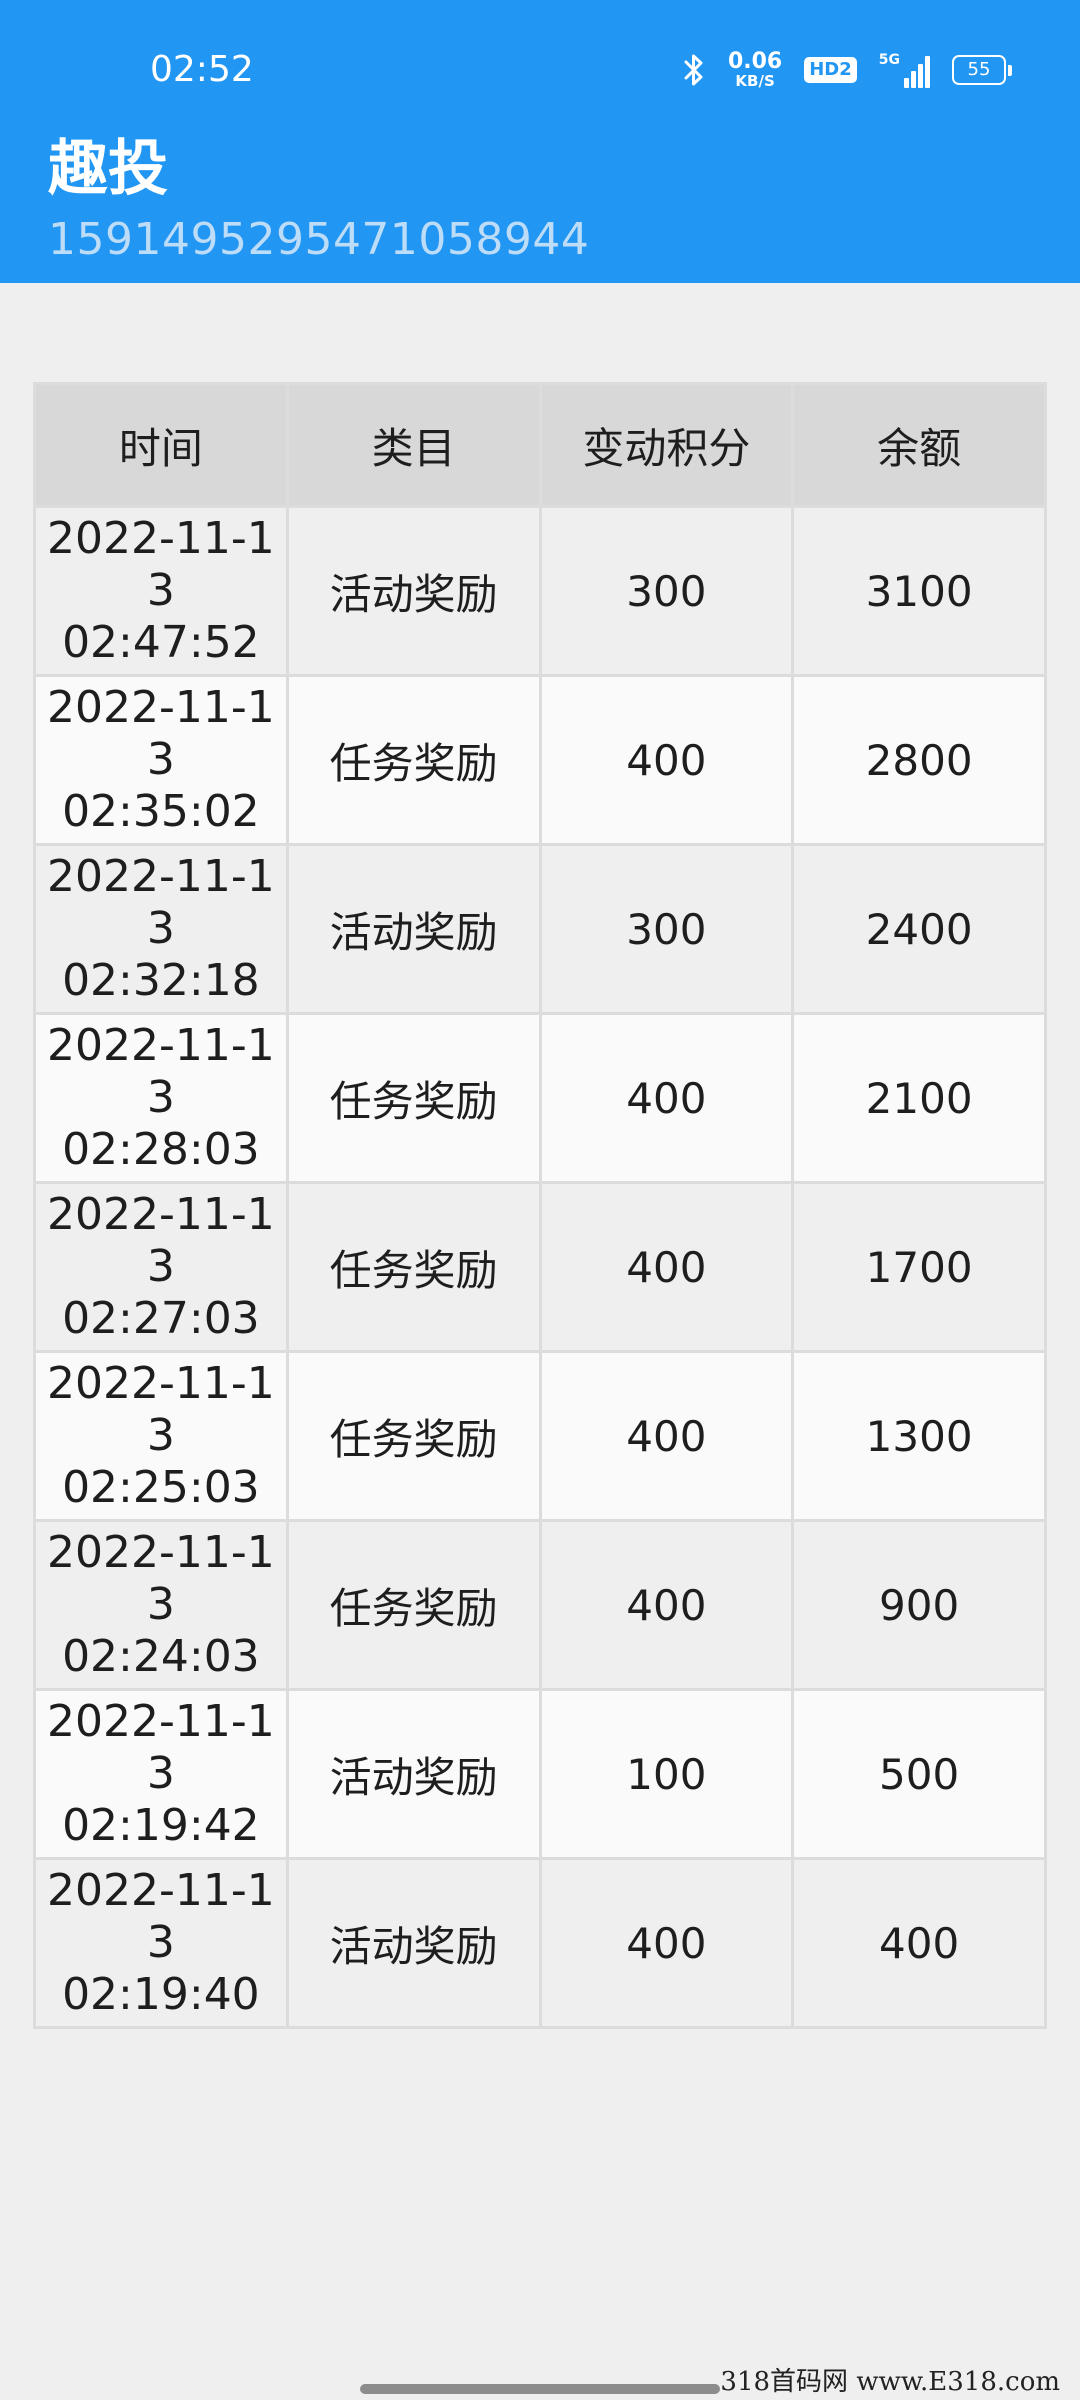 This screenshot has height=2400, width=1080. Describe the element at coordinates (413, 445) in the screenshot. I see `column-header-category: 类目` at that location.